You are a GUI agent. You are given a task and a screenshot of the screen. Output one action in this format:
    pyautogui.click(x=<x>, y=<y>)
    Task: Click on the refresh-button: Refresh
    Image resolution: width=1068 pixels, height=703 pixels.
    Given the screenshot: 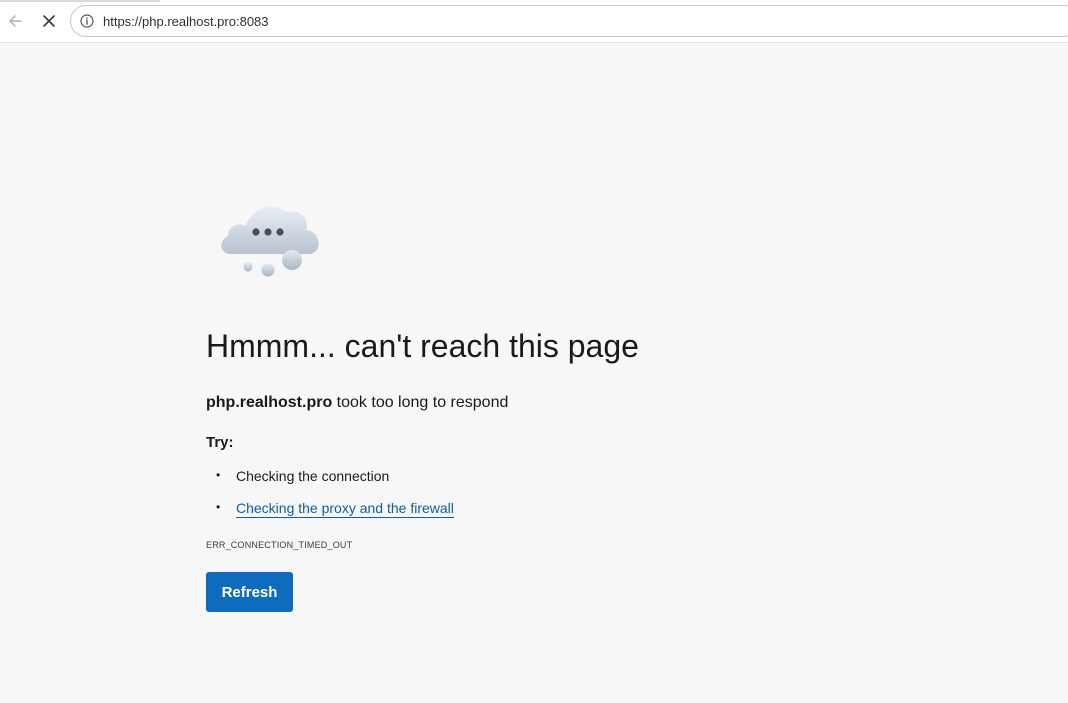 What is the action you would take?
    pyautogui.click(x=249, y=592)
    